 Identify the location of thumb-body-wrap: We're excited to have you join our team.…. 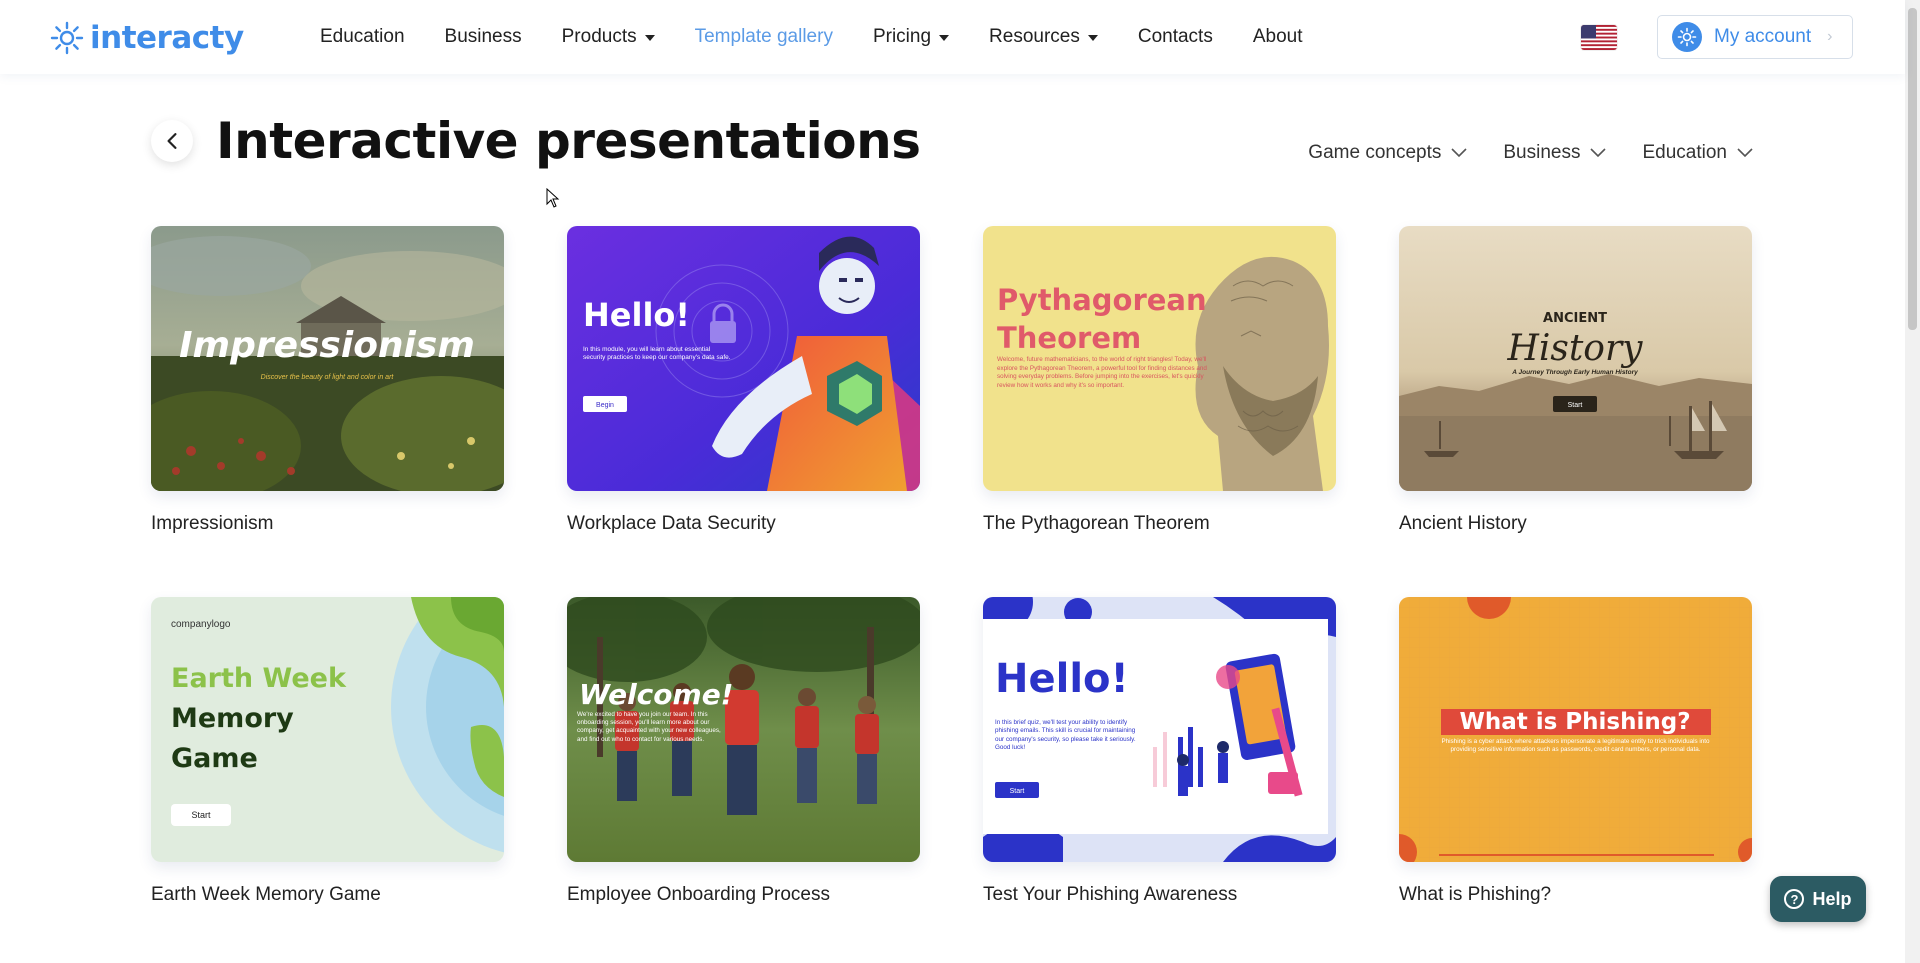
(649, 727).